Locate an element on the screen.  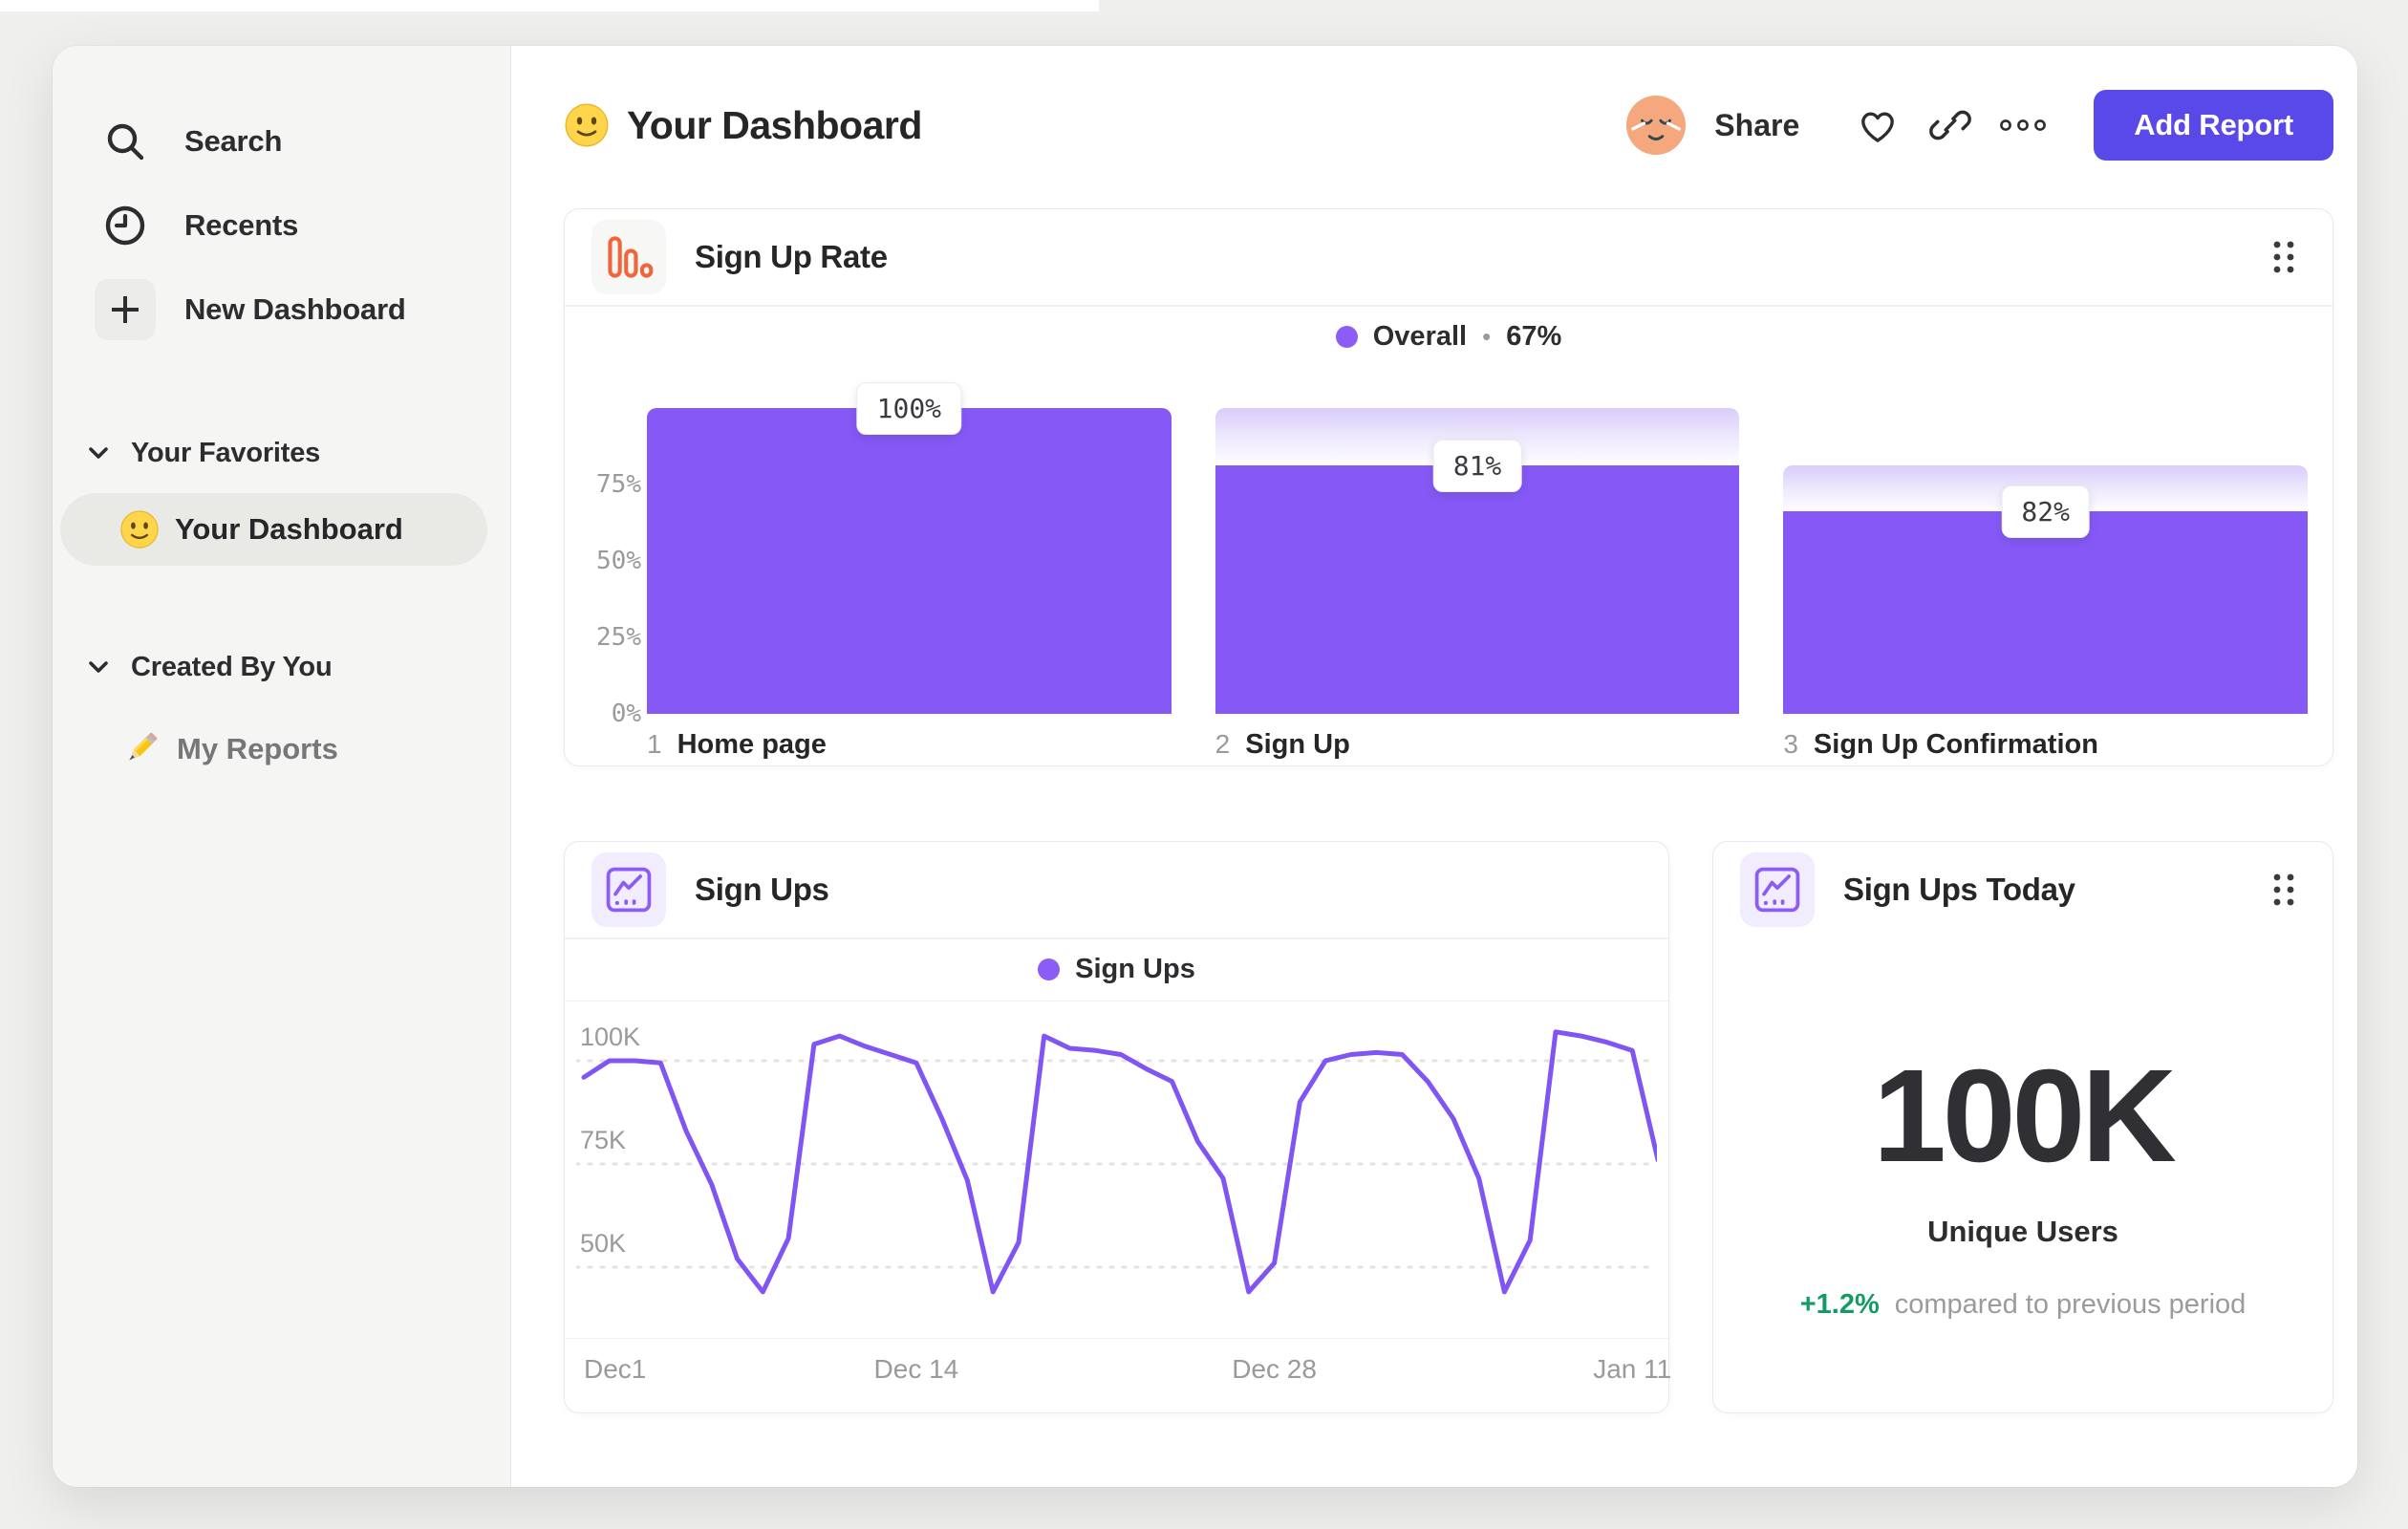
sidebar-item-label: Your Dashboard is located at coordinates (289, 529).